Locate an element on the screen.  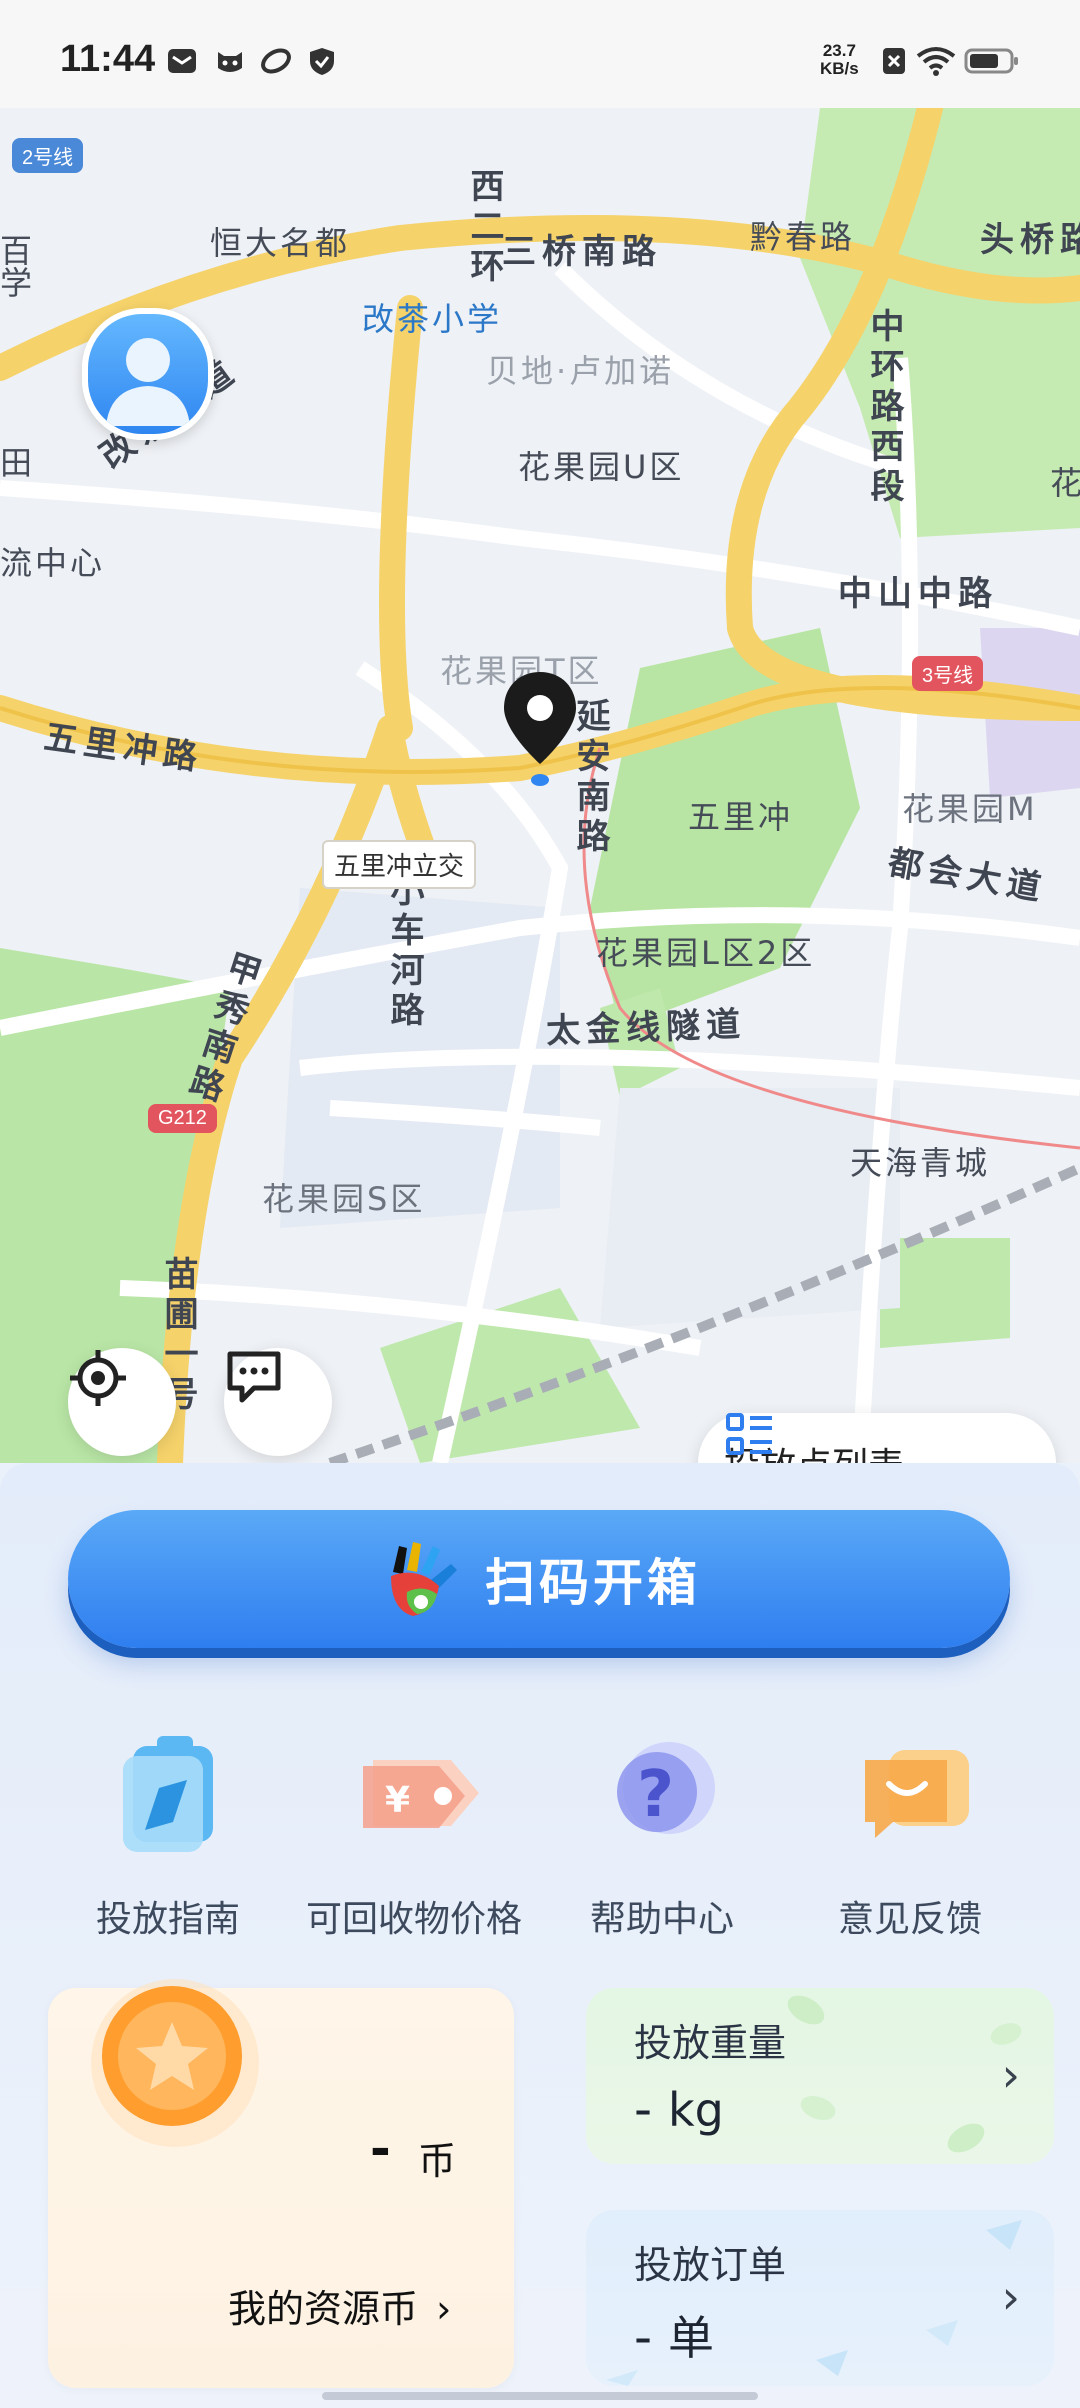
drop-weight-value-row: - kg is located at coordinates (679, 2109).